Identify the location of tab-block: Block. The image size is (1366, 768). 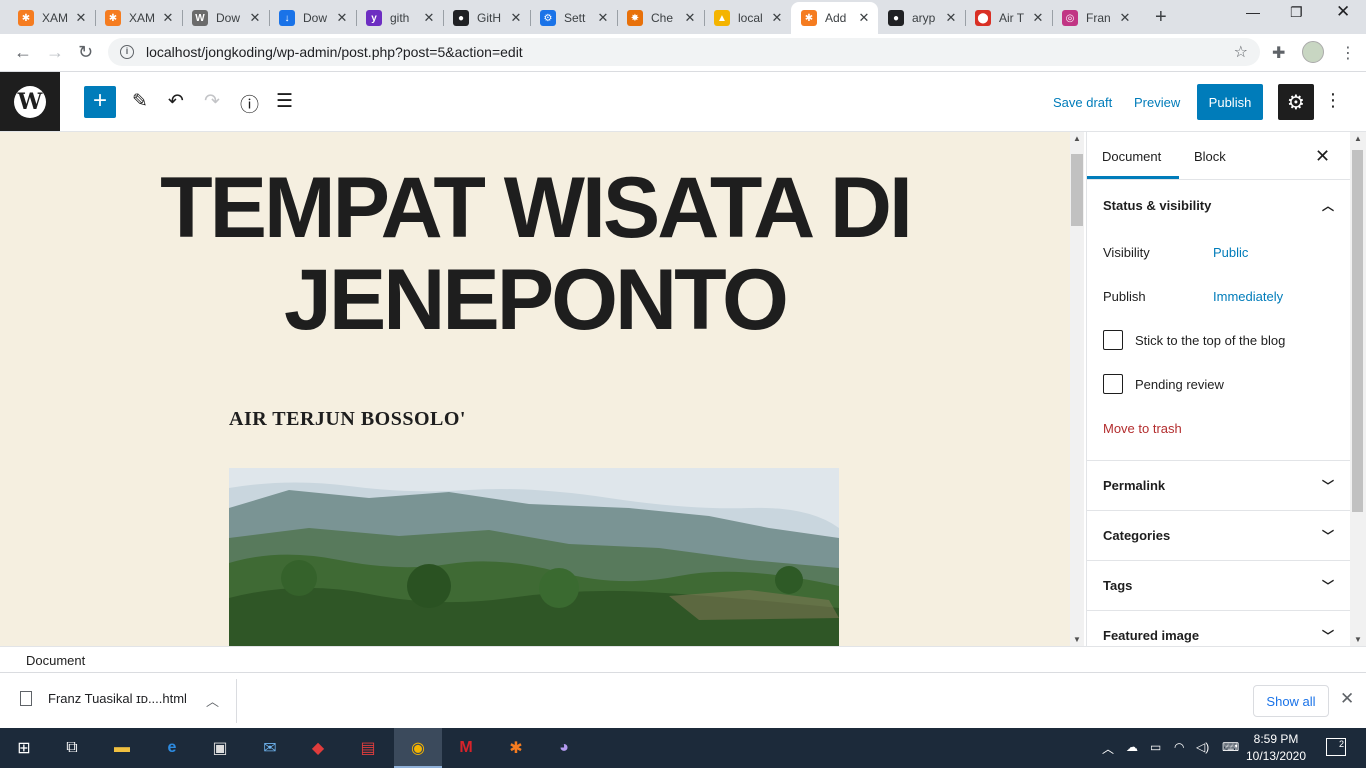
(1210, 156).